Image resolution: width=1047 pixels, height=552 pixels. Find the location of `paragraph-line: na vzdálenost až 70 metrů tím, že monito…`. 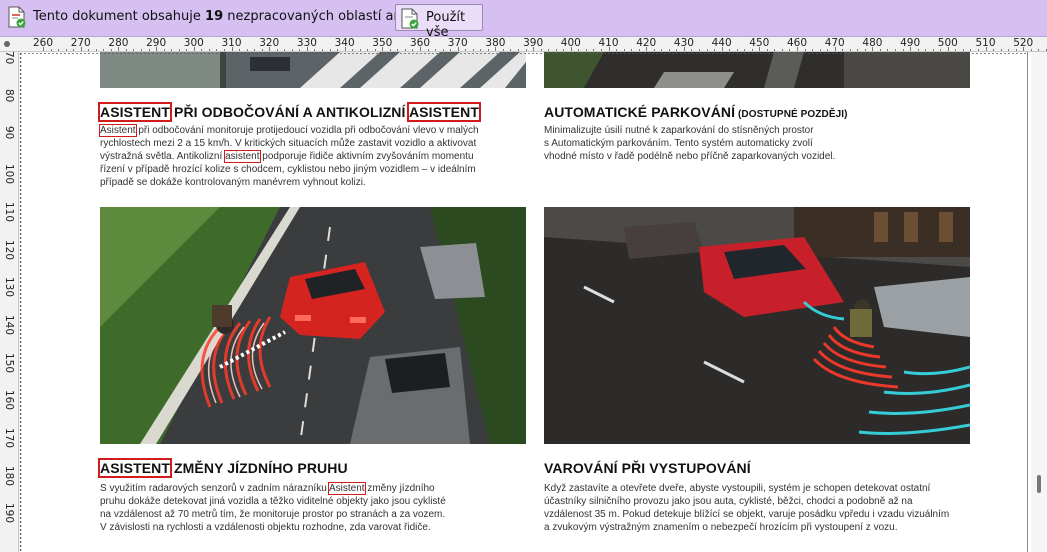

paragraph-line: na vzdálenost až 70 metrů tím, že monito… is located at coordinates (273, 514).